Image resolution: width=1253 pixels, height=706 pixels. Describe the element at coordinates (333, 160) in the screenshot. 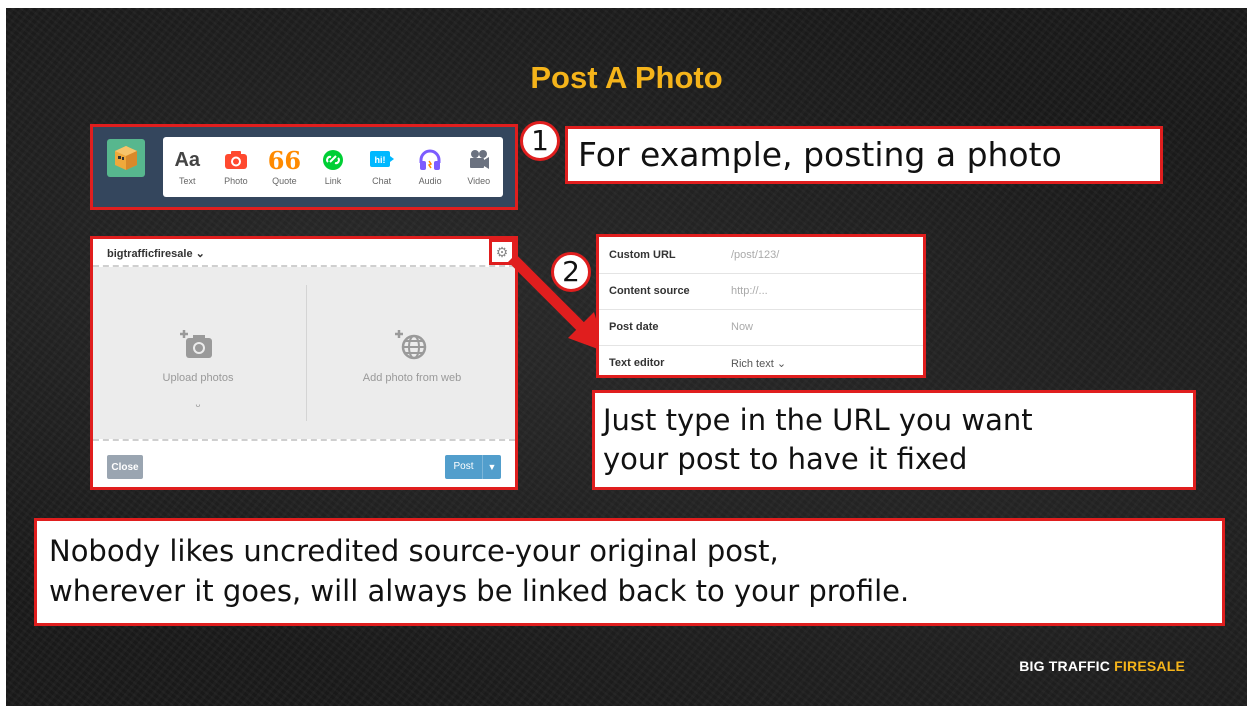

I see `link-icon` at that location.